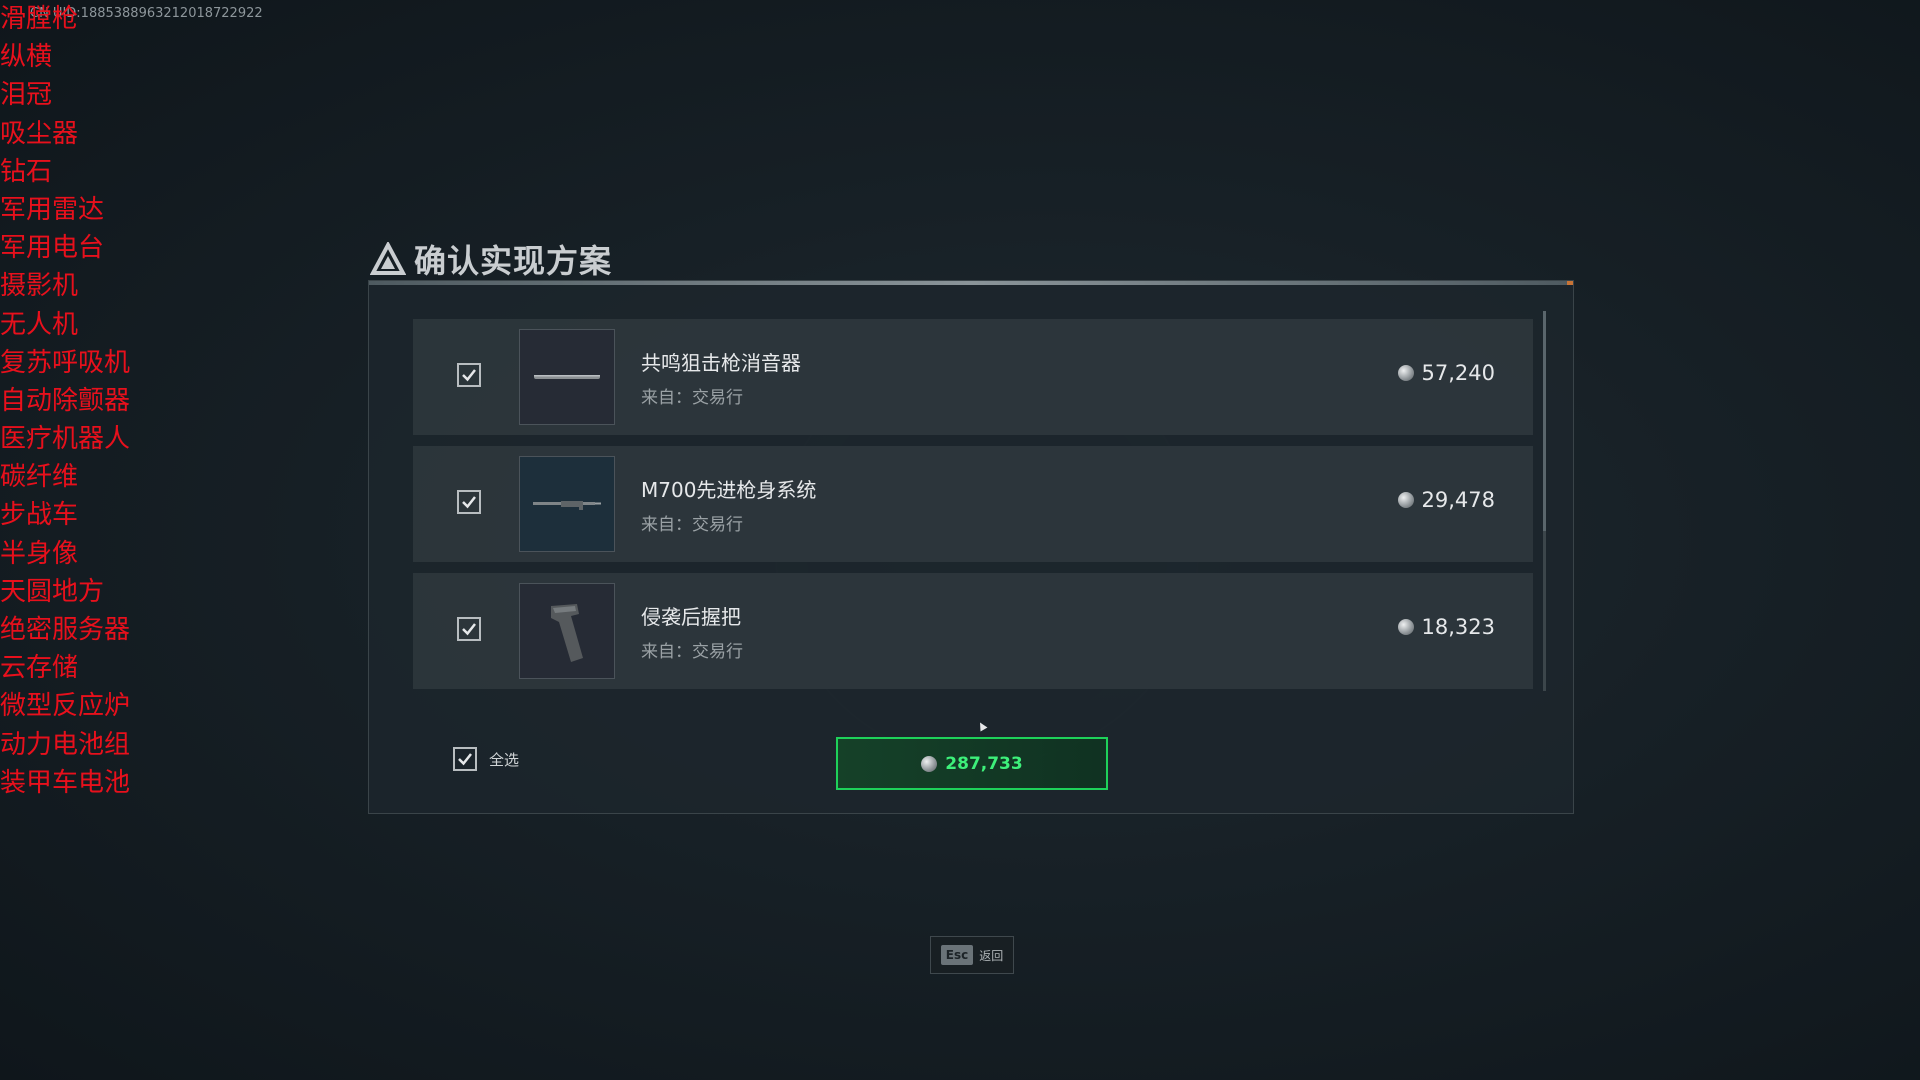 Image resolution: width=1920 pixels, height=1080 pixels. Describe the element at coordinates (486, 759) in the screenshot. I see `select-all: 全选` at that location.